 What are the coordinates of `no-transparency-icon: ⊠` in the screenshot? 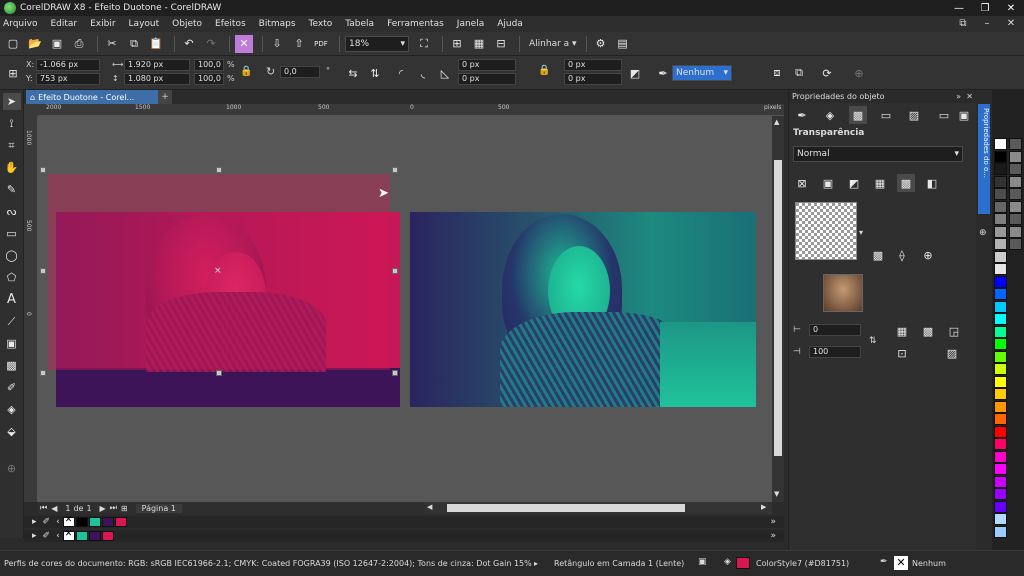 It's located at (802, 183).